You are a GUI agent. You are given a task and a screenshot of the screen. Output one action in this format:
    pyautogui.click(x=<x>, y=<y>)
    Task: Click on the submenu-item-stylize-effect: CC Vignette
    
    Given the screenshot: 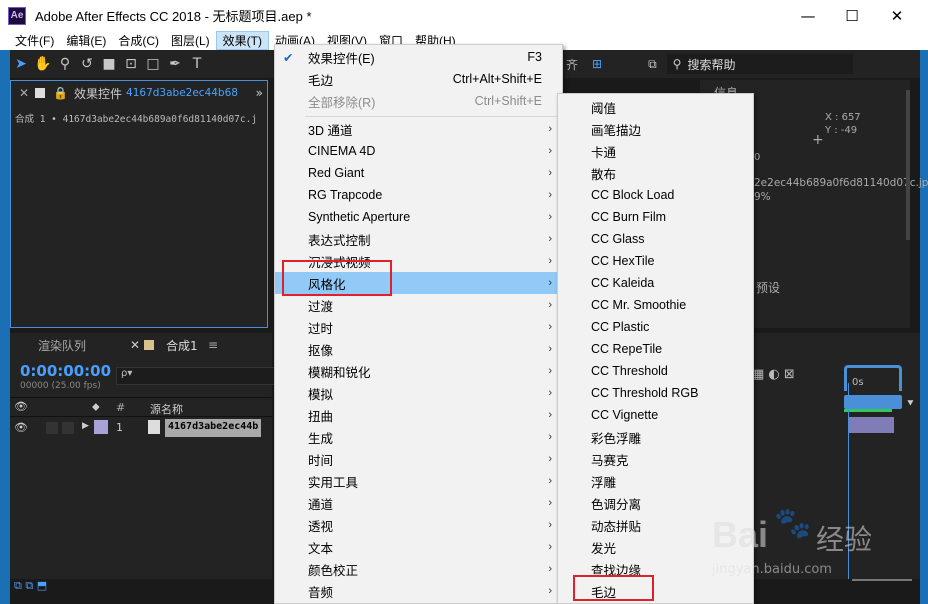 What is the action you would take?
    pyautogui.click(x=655, y=415)
    